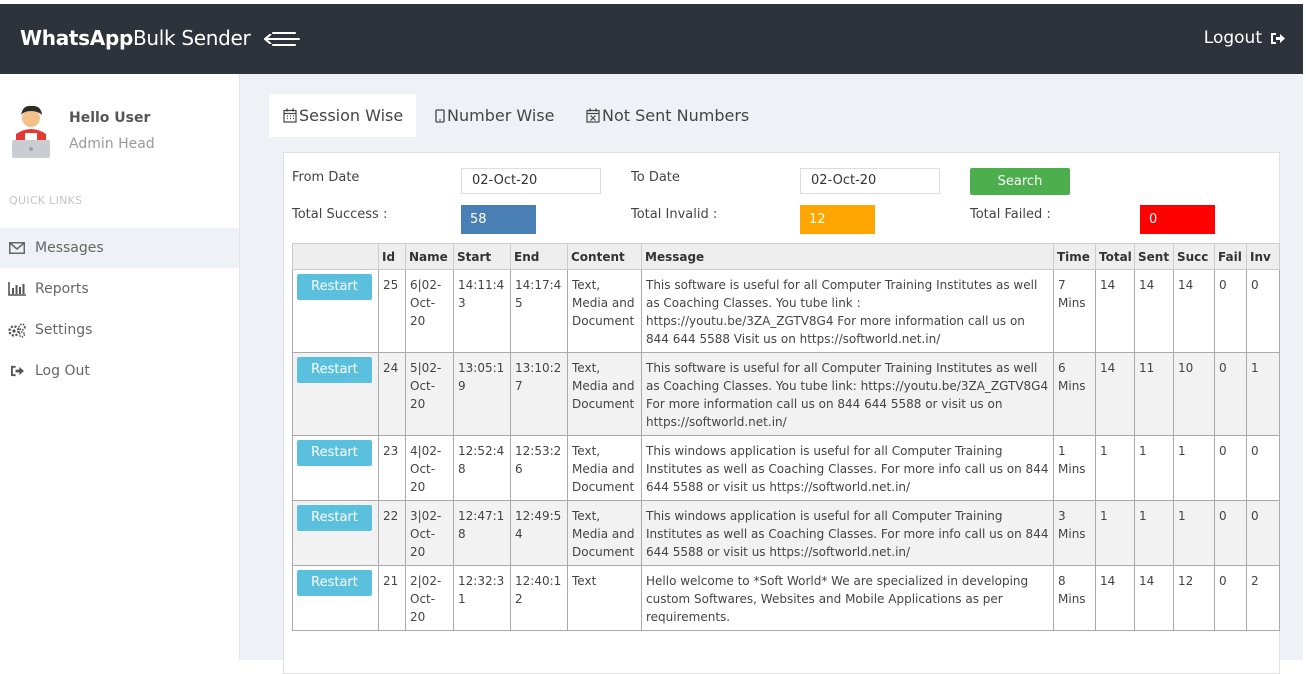 The width and height of the screenshot is (1306, 674). Describe the element at coordinates (64, 330) in the screenshot. I see `sidebar-item-label: Settings` at that location.